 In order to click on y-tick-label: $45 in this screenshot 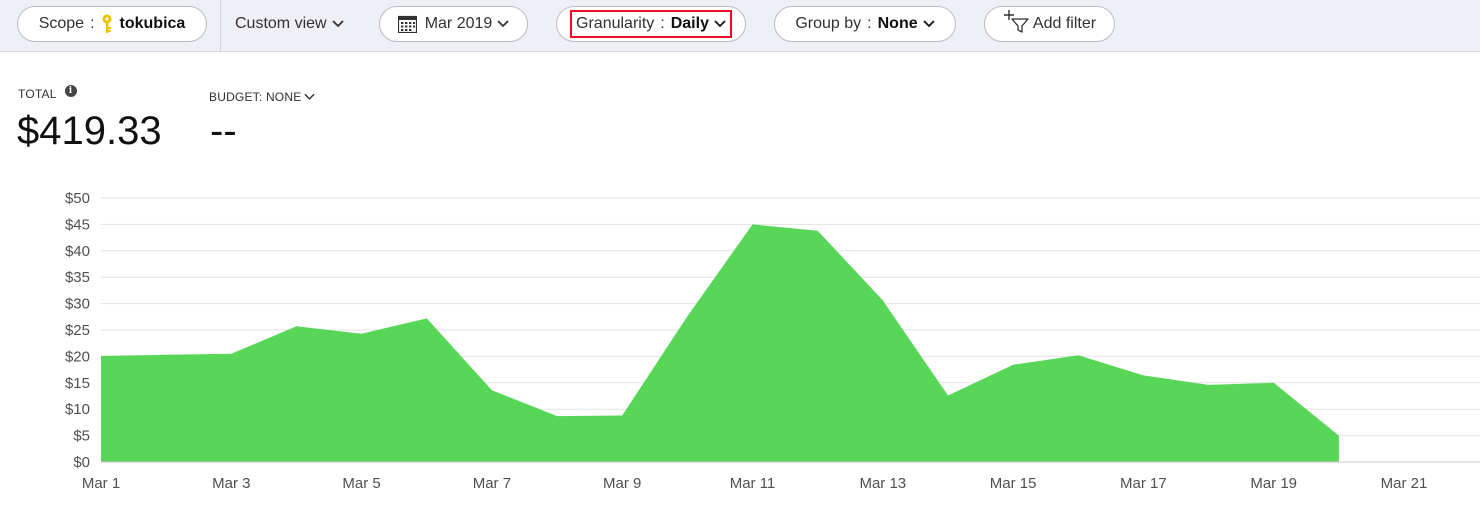, I will do `click(77, 224)`.